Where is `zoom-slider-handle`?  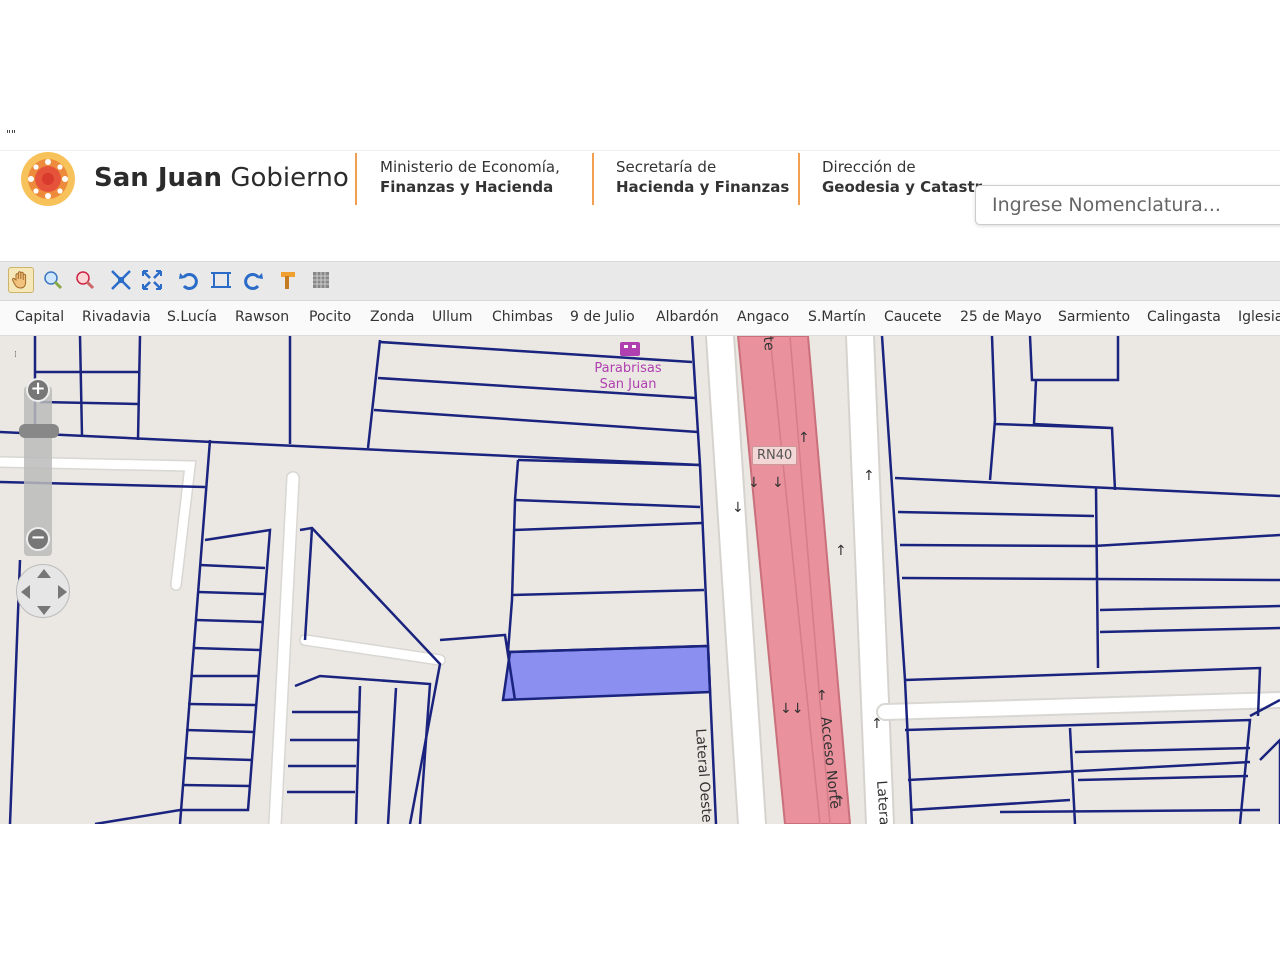
zoom-slider-handle is located at coordinates (39, 431).